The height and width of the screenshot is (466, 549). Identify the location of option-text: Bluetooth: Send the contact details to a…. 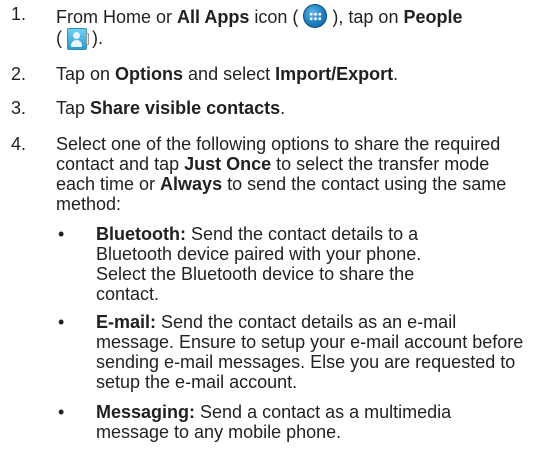
(283, 264).